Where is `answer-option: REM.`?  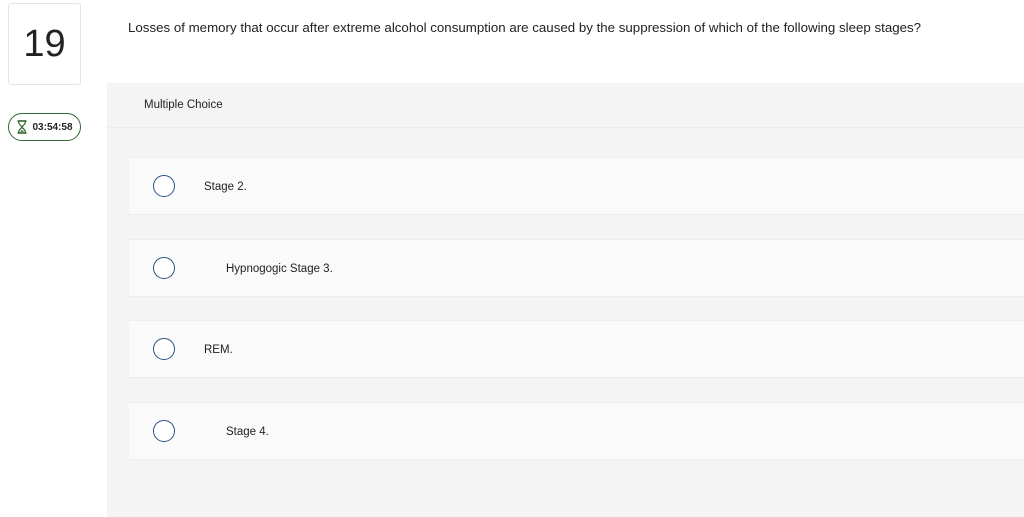
answer-option: REM. is located at coordinates (576, 349).